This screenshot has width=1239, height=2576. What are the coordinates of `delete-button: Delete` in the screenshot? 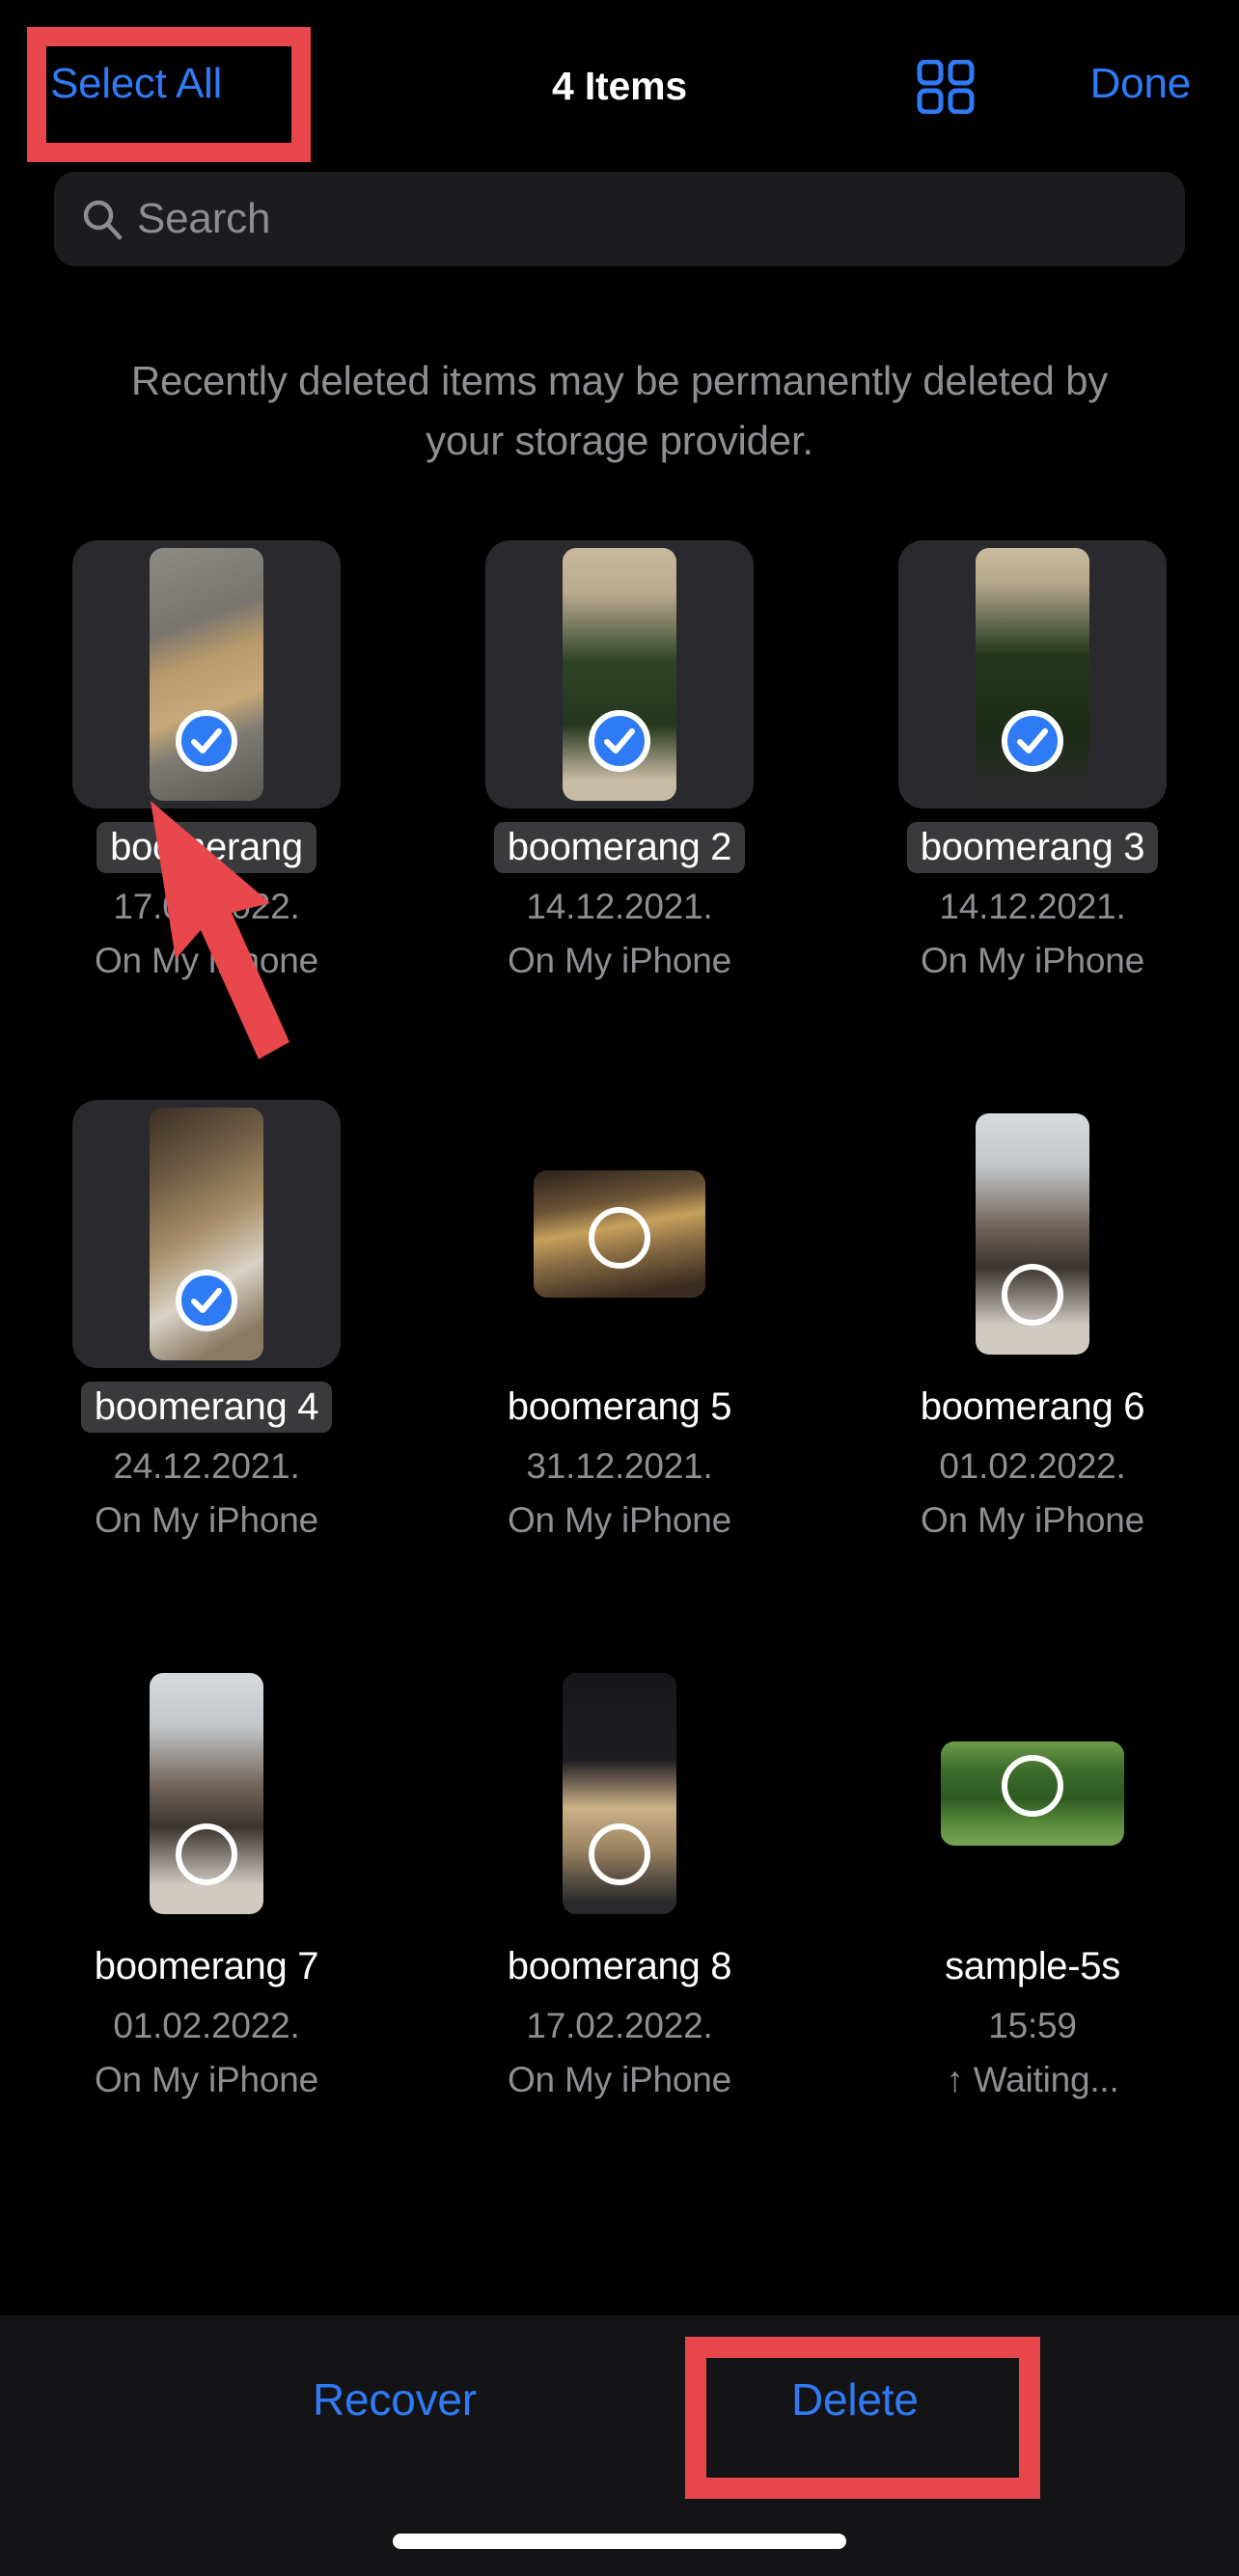 It's located at (855, 2399).